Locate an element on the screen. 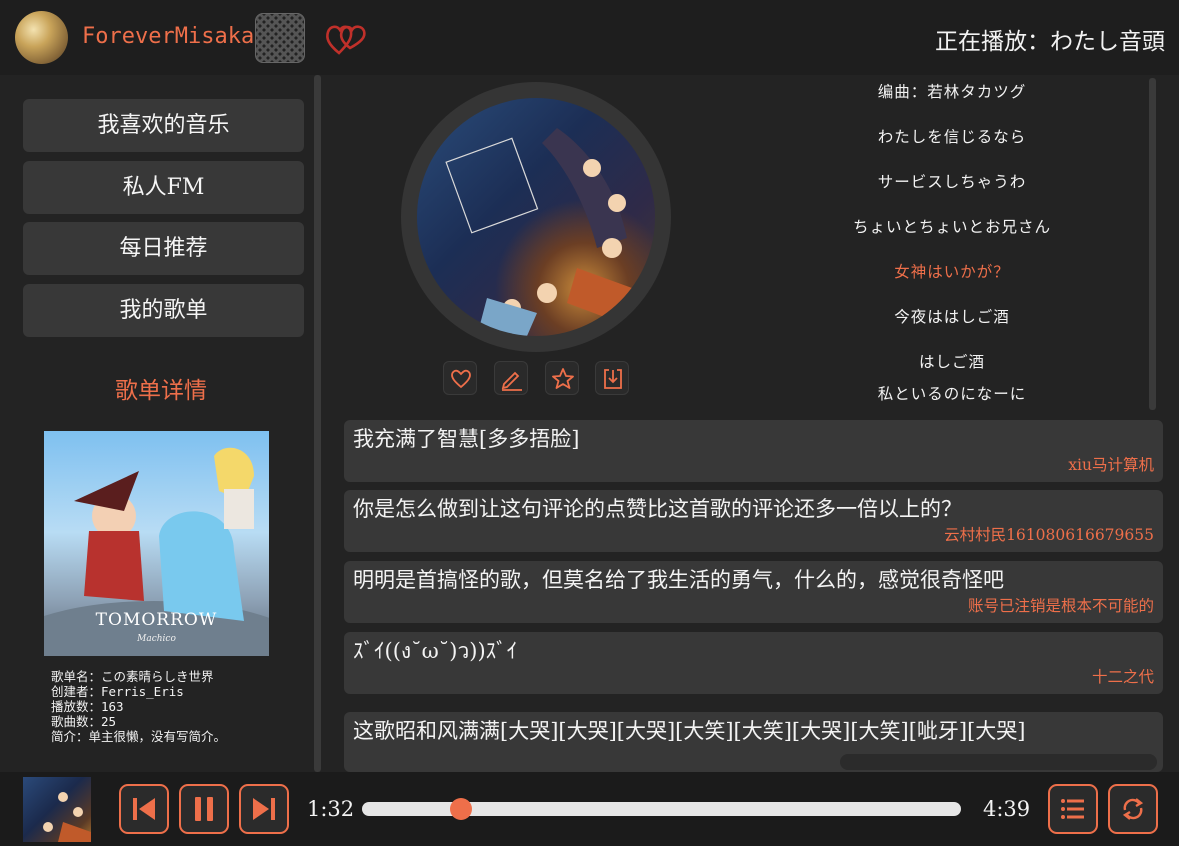  playlist-song-count: 歌曲数：25 is located at coordinates (84, 721).